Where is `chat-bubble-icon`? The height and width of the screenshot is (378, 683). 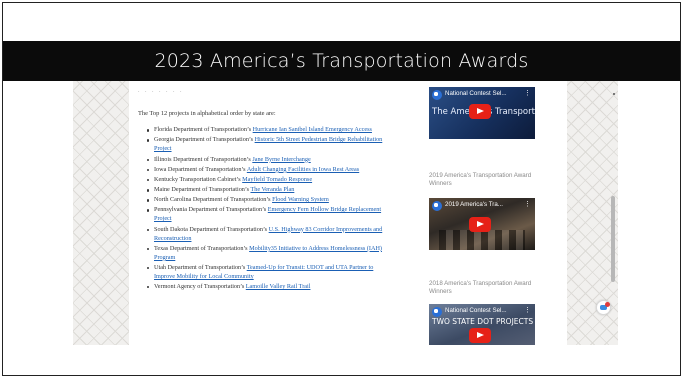
chat-bubble-icon is located at coordinates (603, 307).